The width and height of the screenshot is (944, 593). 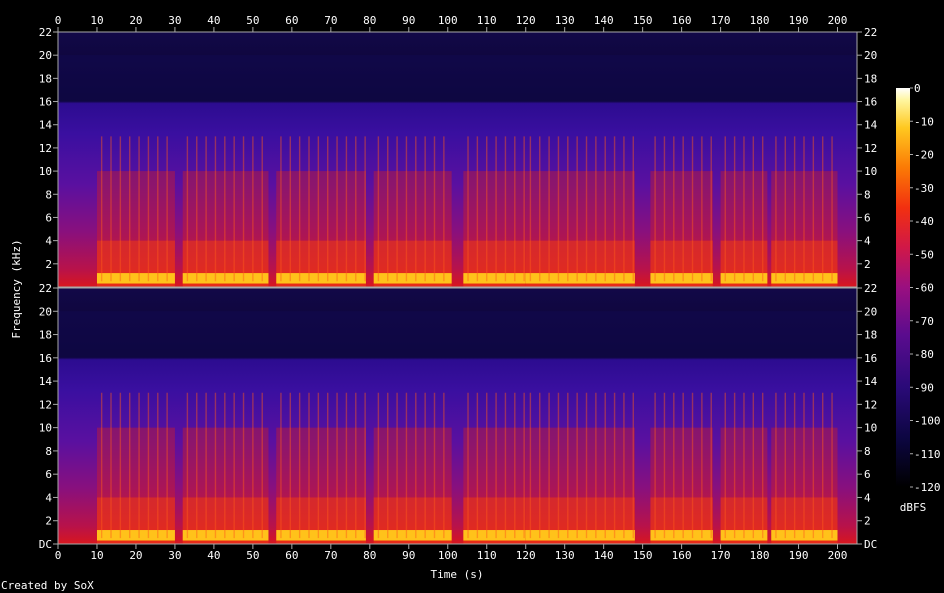 I want to click on x-tick-label: 120, so click(x=526, y=555).